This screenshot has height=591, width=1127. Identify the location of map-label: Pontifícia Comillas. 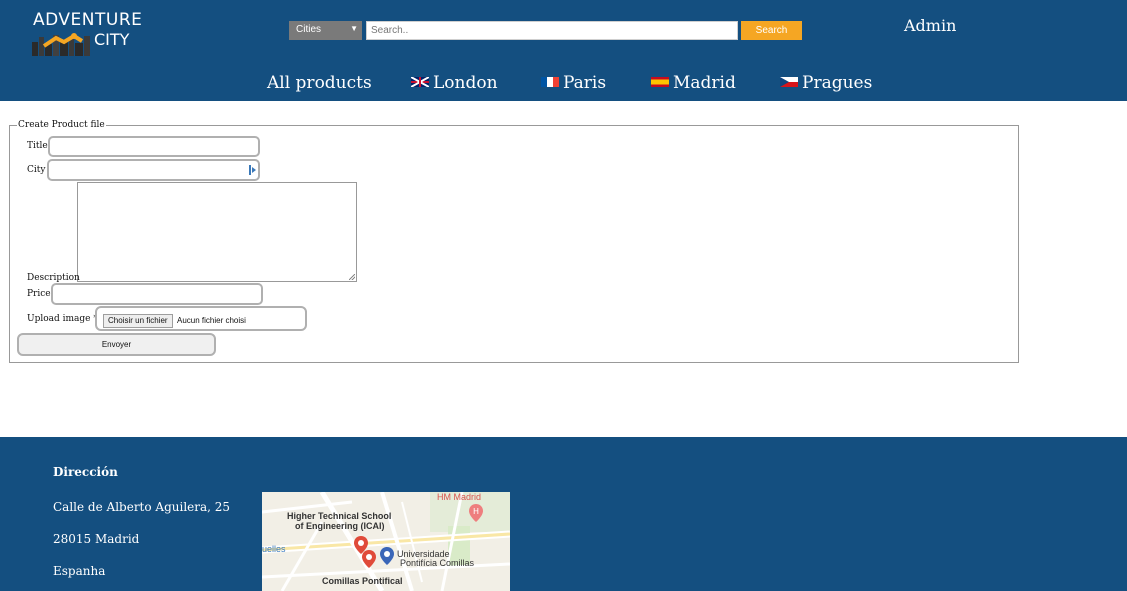
(437, 563).